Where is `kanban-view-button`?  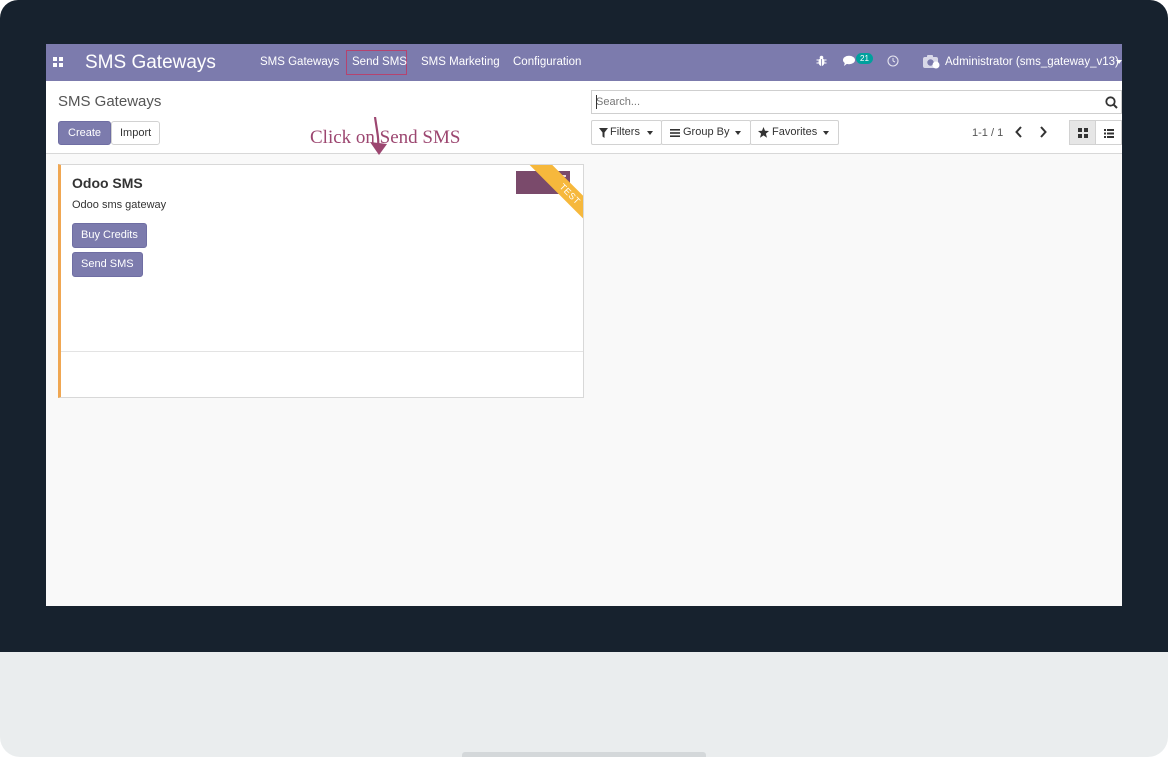
kanban-view-button is located at coordinates (1082, 132).